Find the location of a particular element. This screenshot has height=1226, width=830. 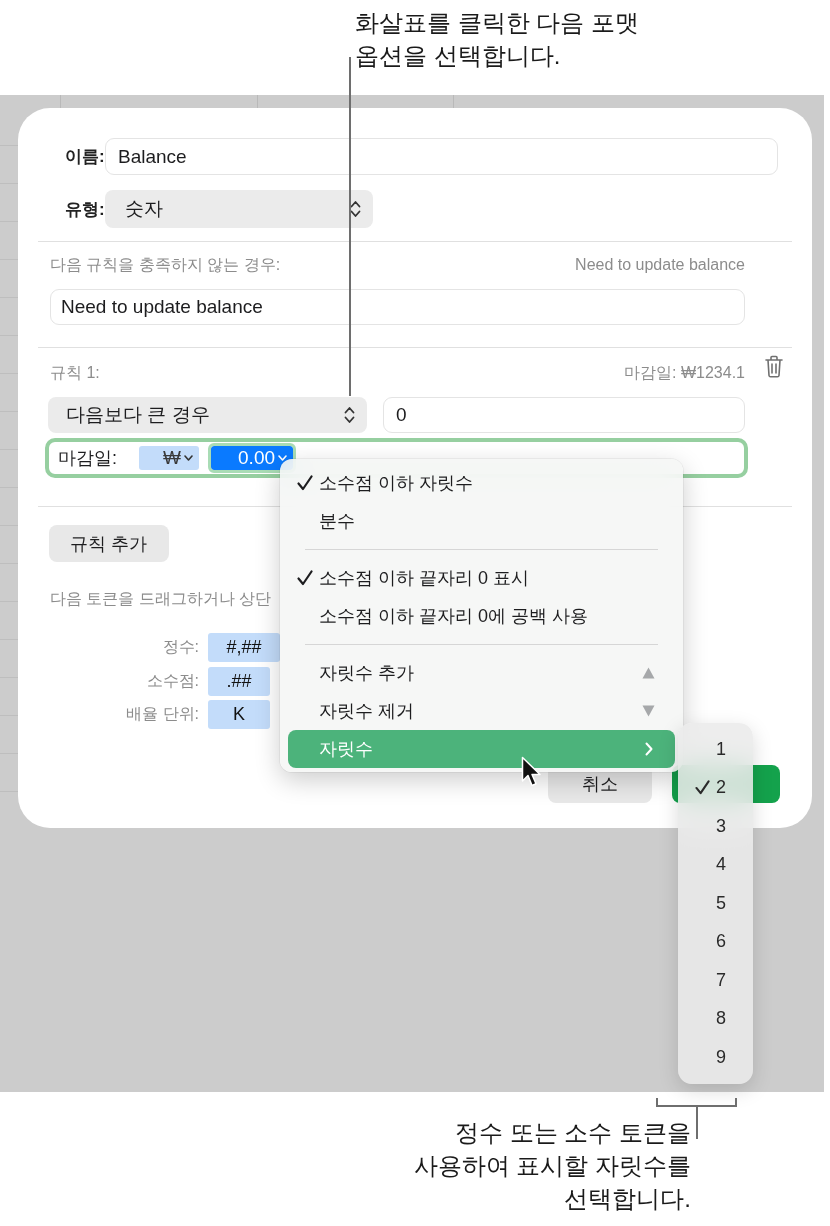

menu-item: 자릿수 추가 is located at coordinates (481, 673).